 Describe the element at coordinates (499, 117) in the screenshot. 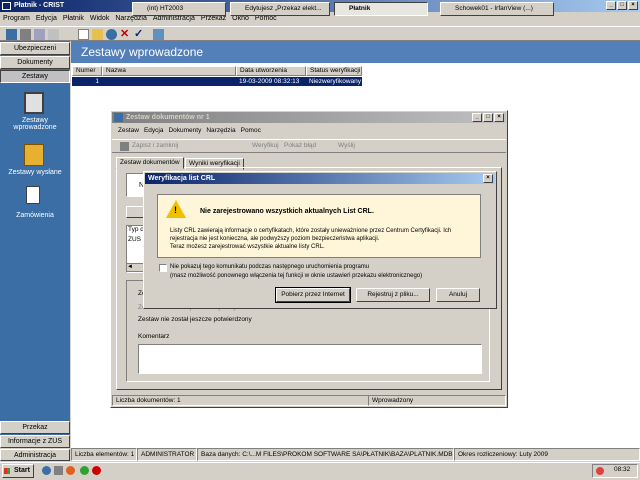

I see `child-close-icon: ×` at that location.